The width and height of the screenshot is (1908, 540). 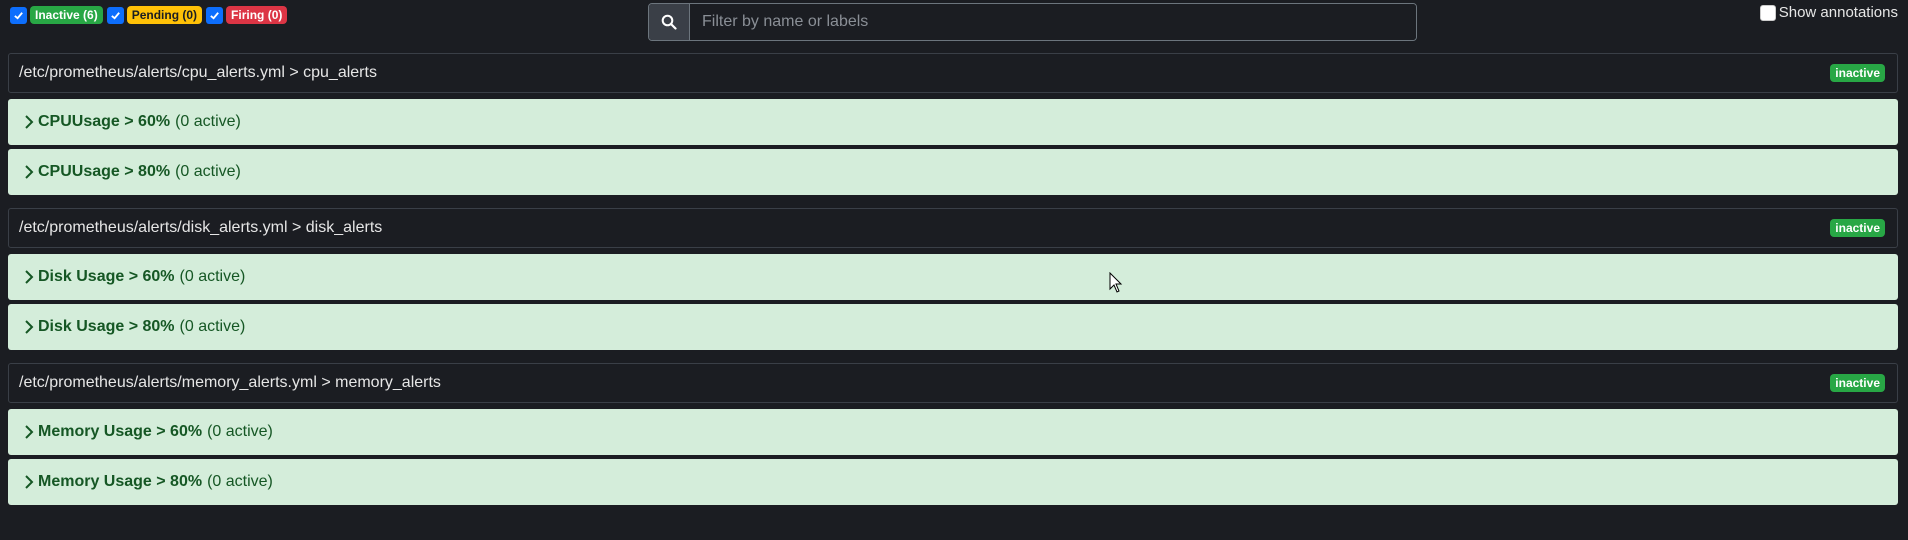 I want to click on filter-firing: Firing (0), so click(x=247, y=15).